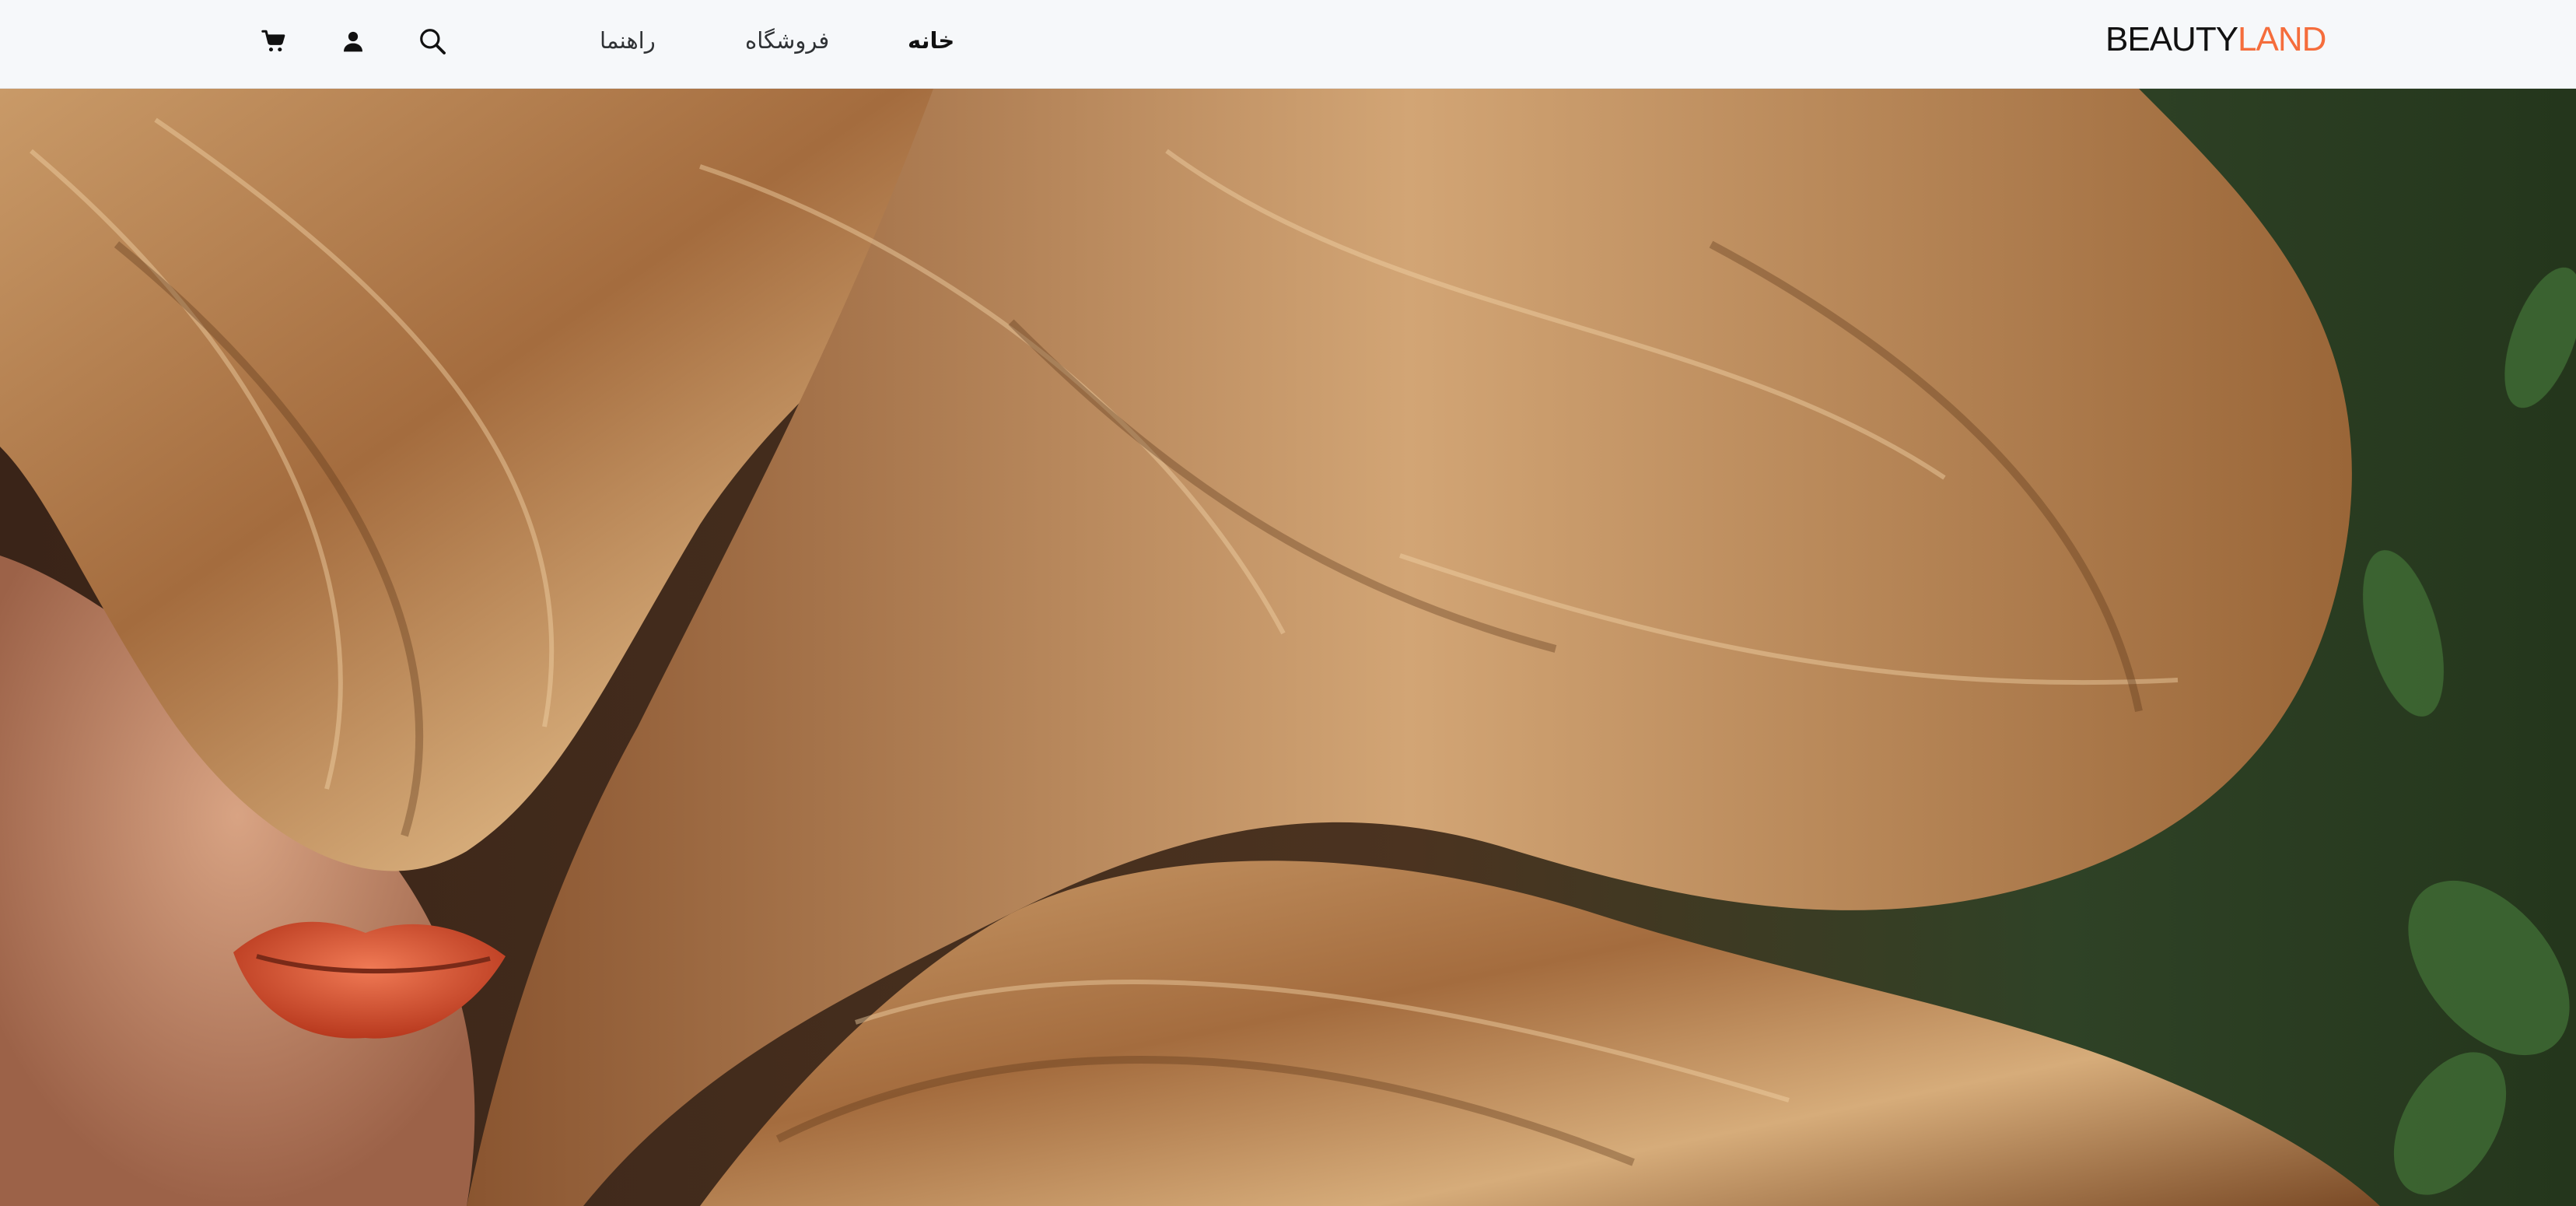 The image size is (2576, 1206). I want to click on top-navbar: راهنما فروشگاه خانه BEAUTYLAND, so click(1288, 44).